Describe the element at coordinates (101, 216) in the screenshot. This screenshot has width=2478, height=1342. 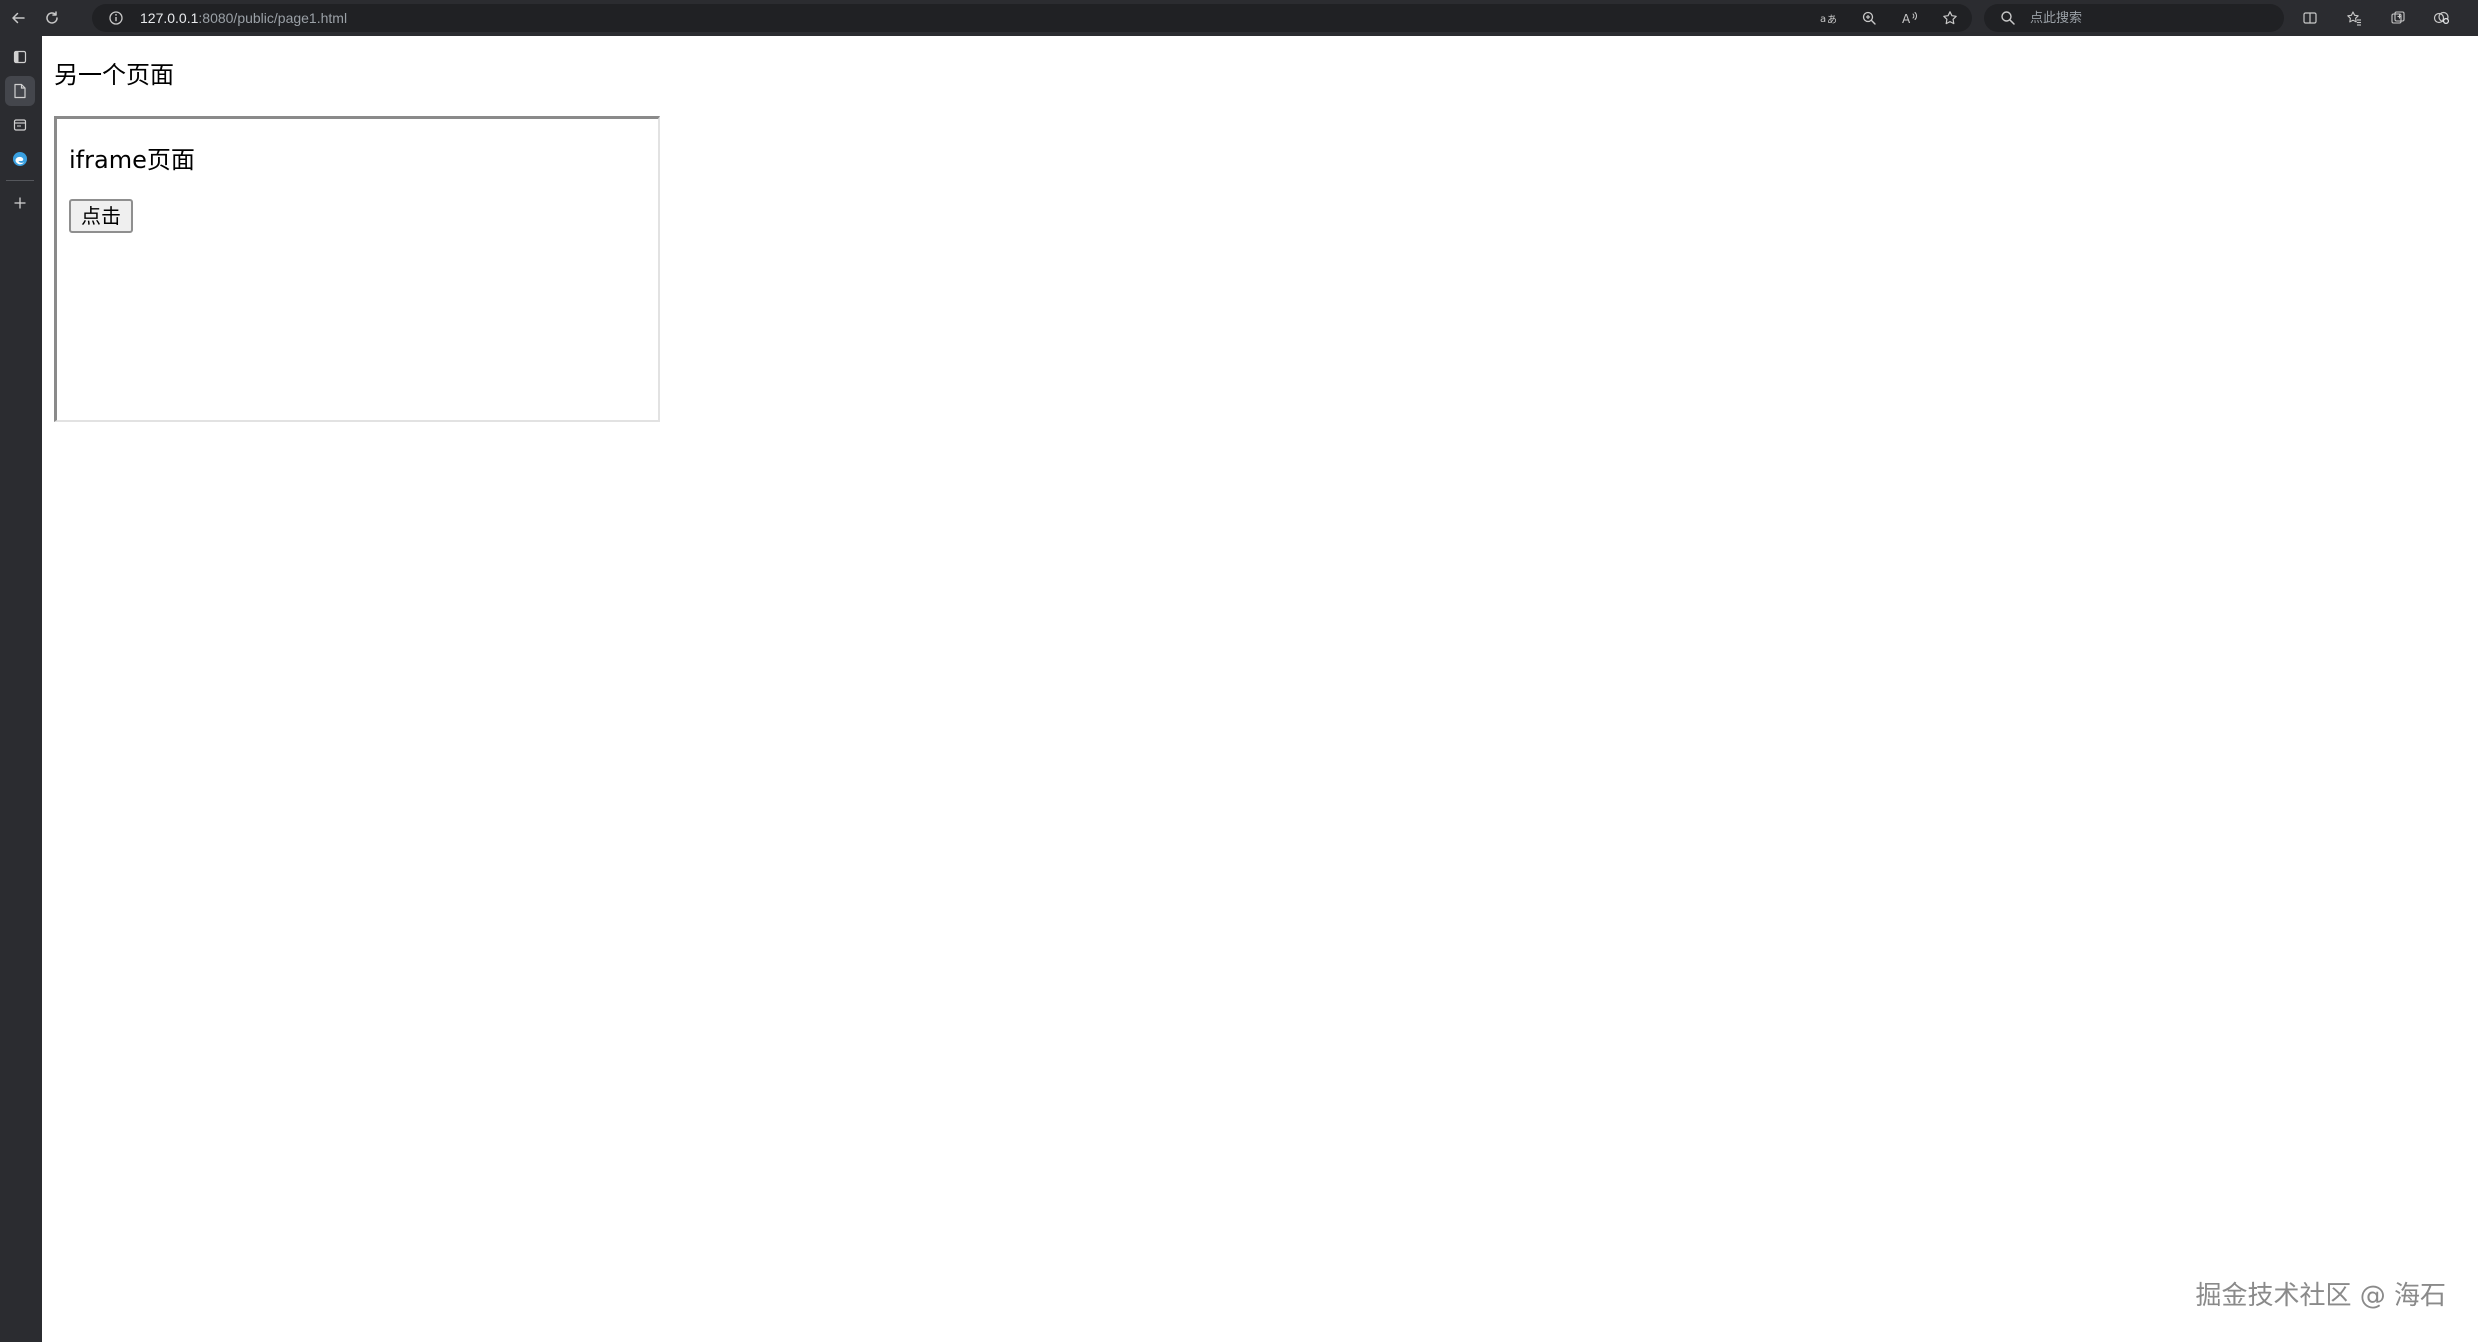
I see `click-button: 点击` at that location.